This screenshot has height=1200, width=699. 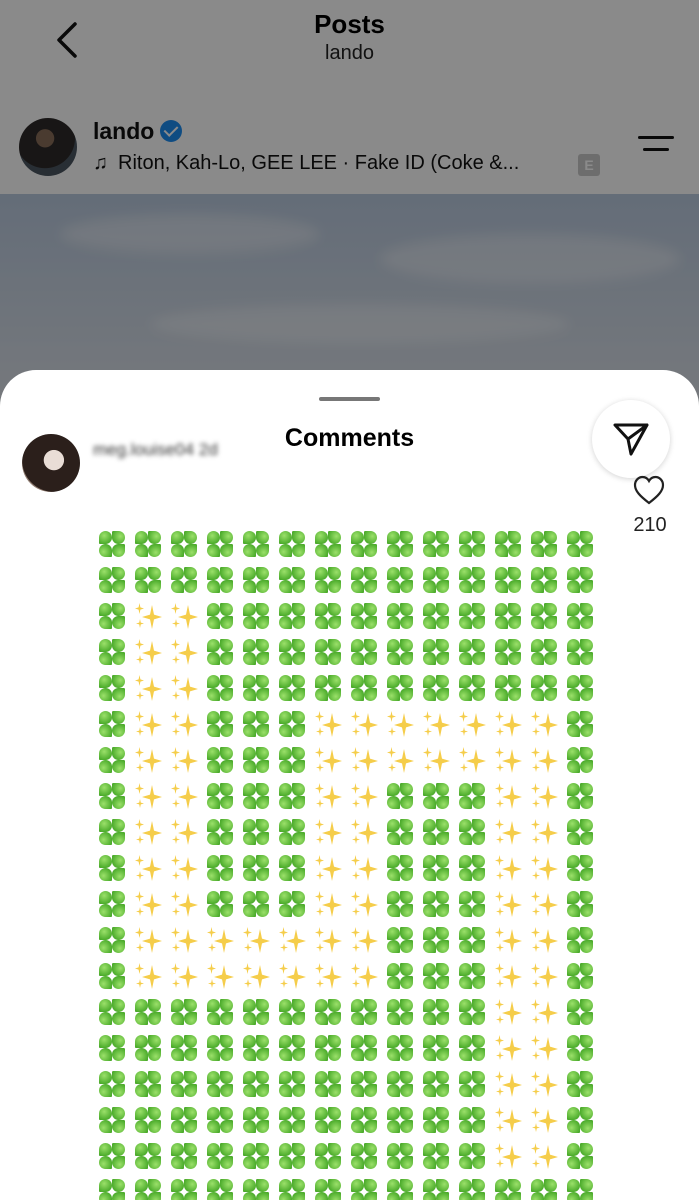 I want to click on like-count: 210, so click(x=650, y=525).